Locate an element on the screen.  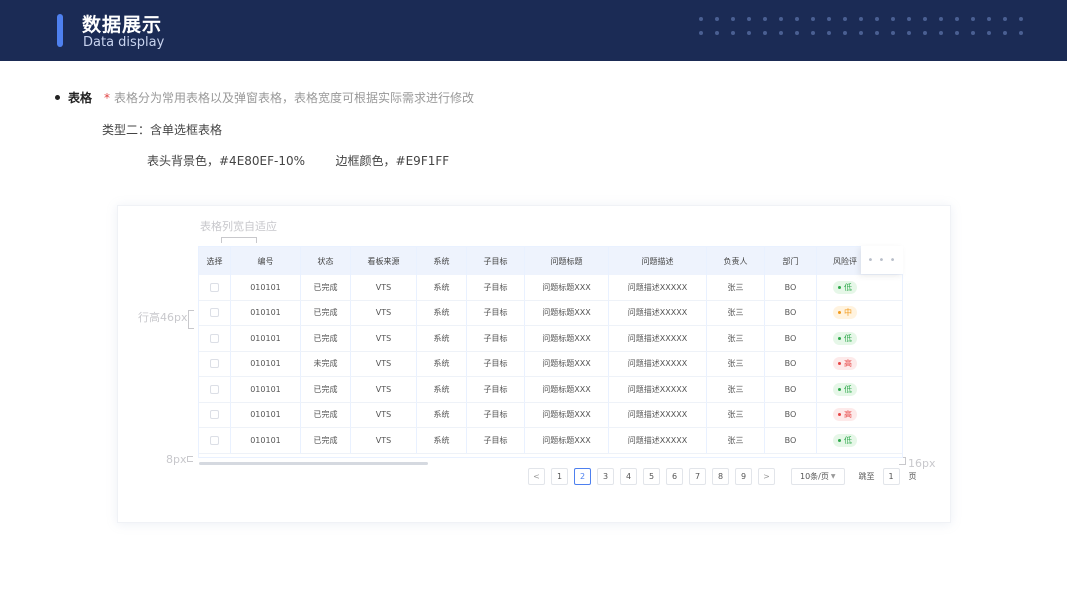
color-spec: 表头背景色，#4E80EF-10% 边框颜色，#E9F1FF is located at coordinates (298, 161).